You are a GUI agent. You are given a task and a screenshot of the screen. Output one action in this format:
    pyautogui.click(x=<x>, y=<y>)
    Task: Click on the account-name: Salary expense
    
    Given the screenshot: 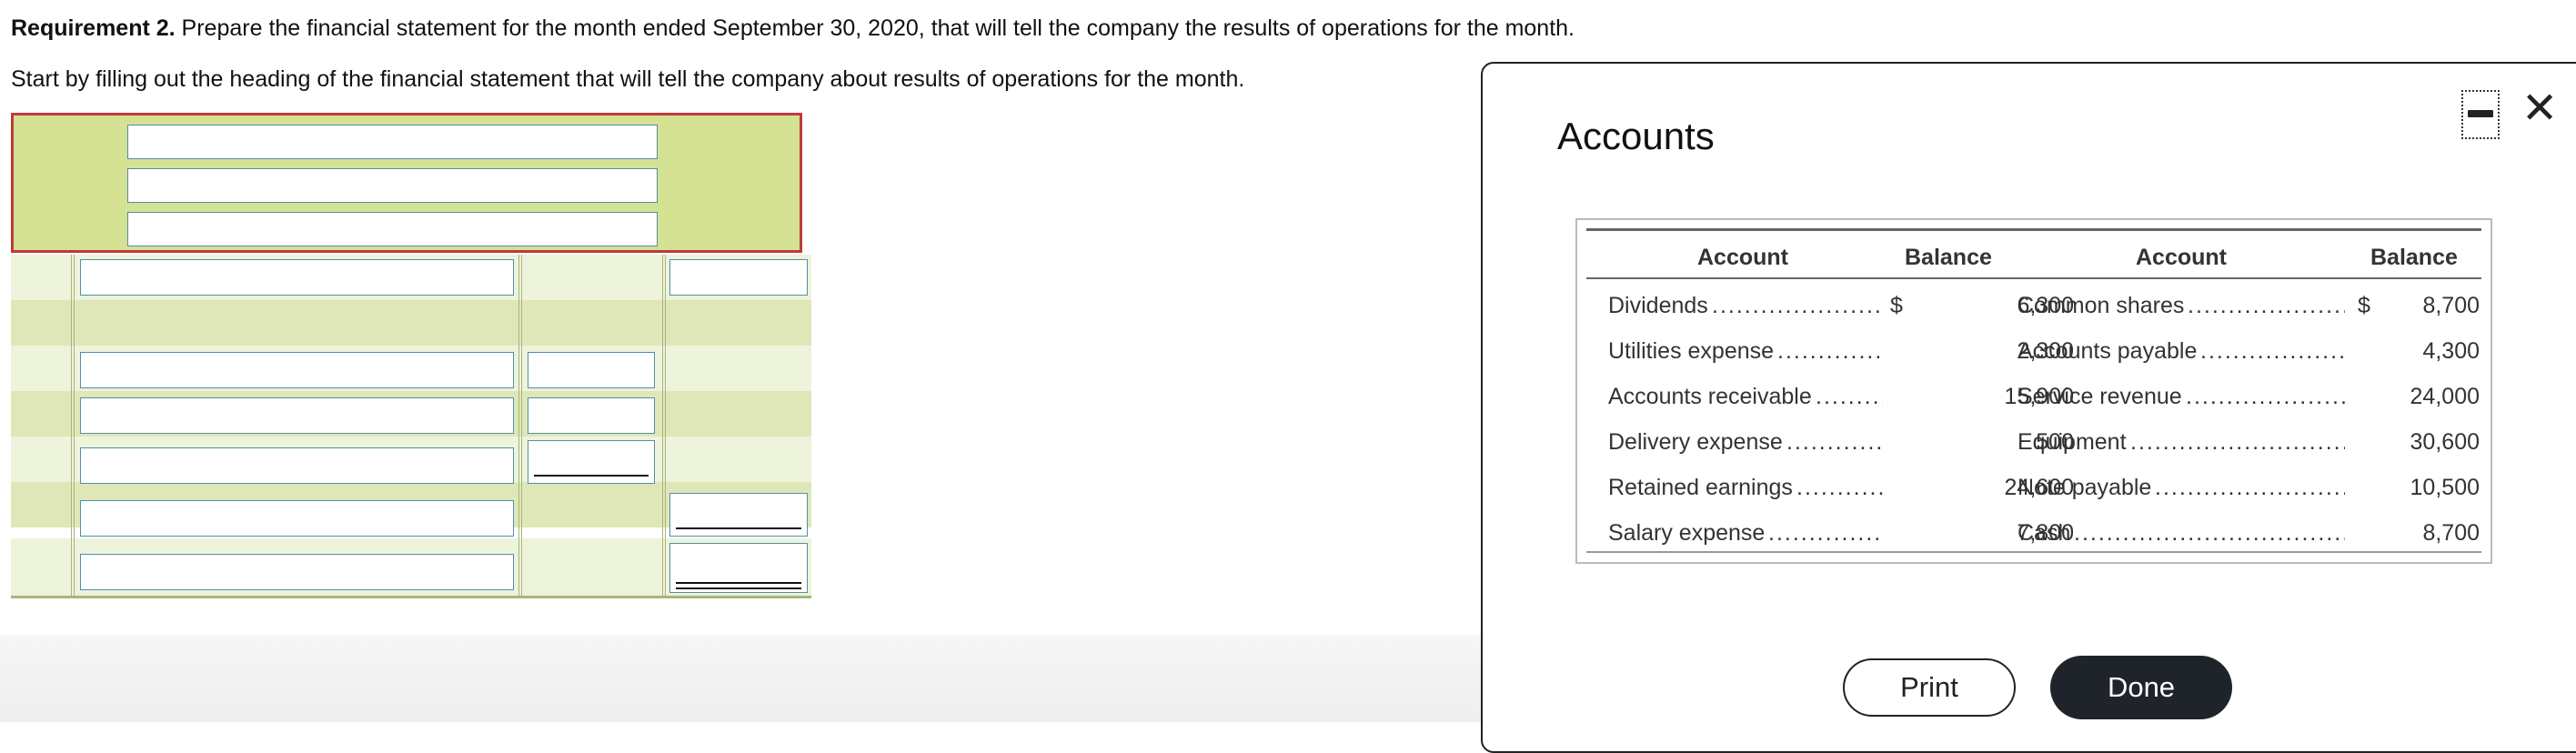 What is the action you would take?
    pyautogui.click(x=1687, y=533)
    